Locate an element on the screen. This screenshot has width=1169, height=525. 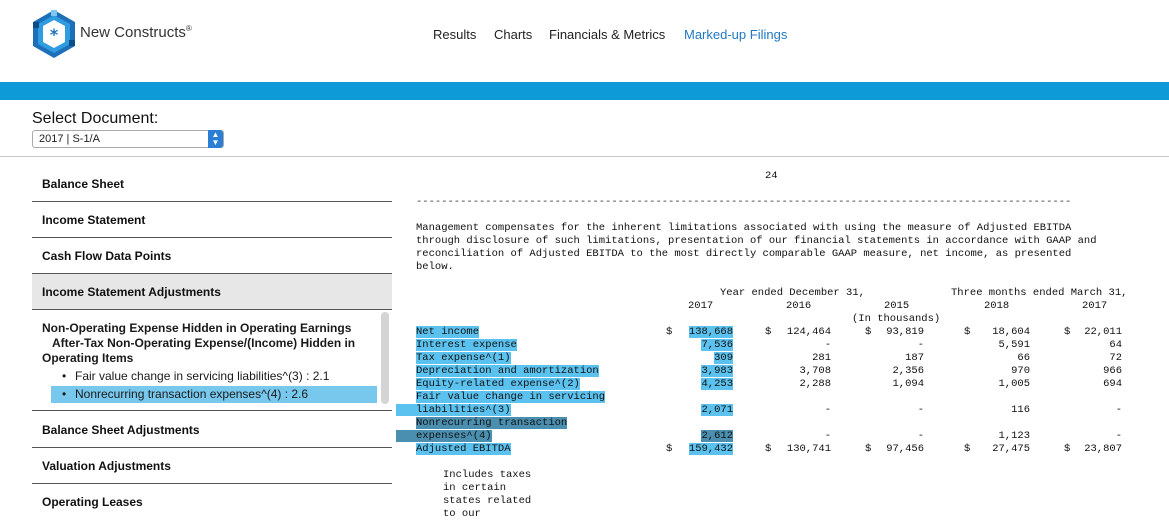
sidebar-item-operating-leases: Operating Leases is located at coordinates (212, 502).